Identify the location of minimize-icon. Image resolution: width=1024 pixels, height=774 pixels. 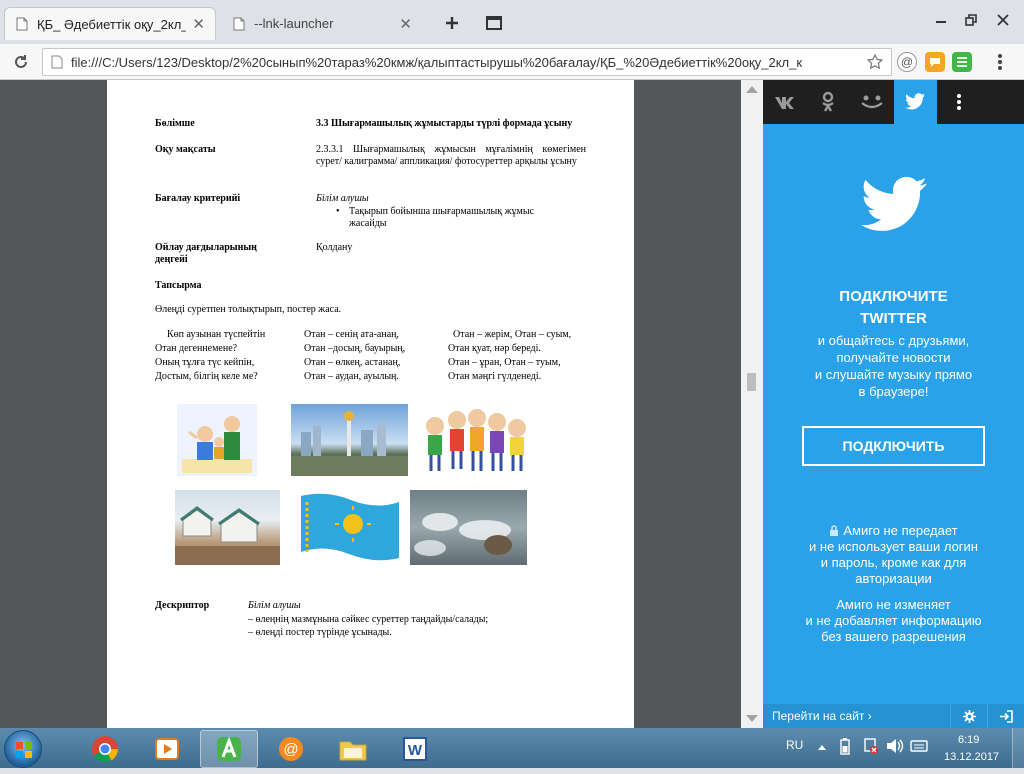
(941, 22).